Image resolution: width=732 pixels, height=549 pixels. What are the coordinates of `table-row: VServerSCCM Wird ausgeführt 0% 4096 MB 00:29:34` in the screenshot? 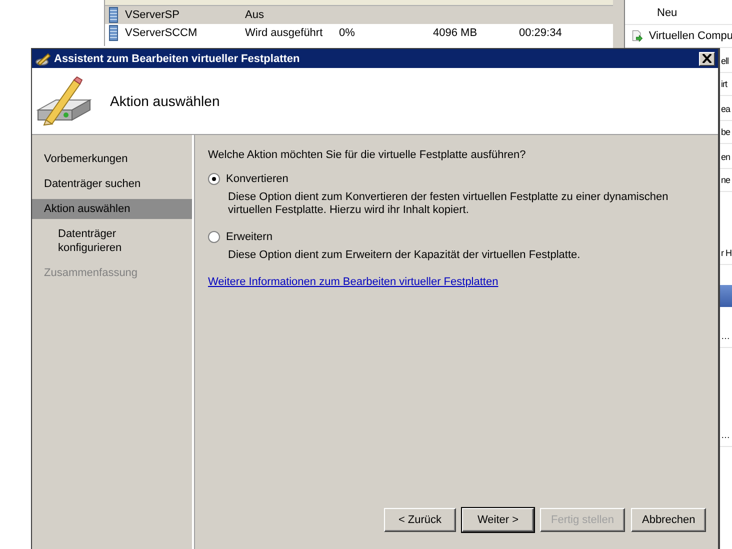 It's located at (359, 33).